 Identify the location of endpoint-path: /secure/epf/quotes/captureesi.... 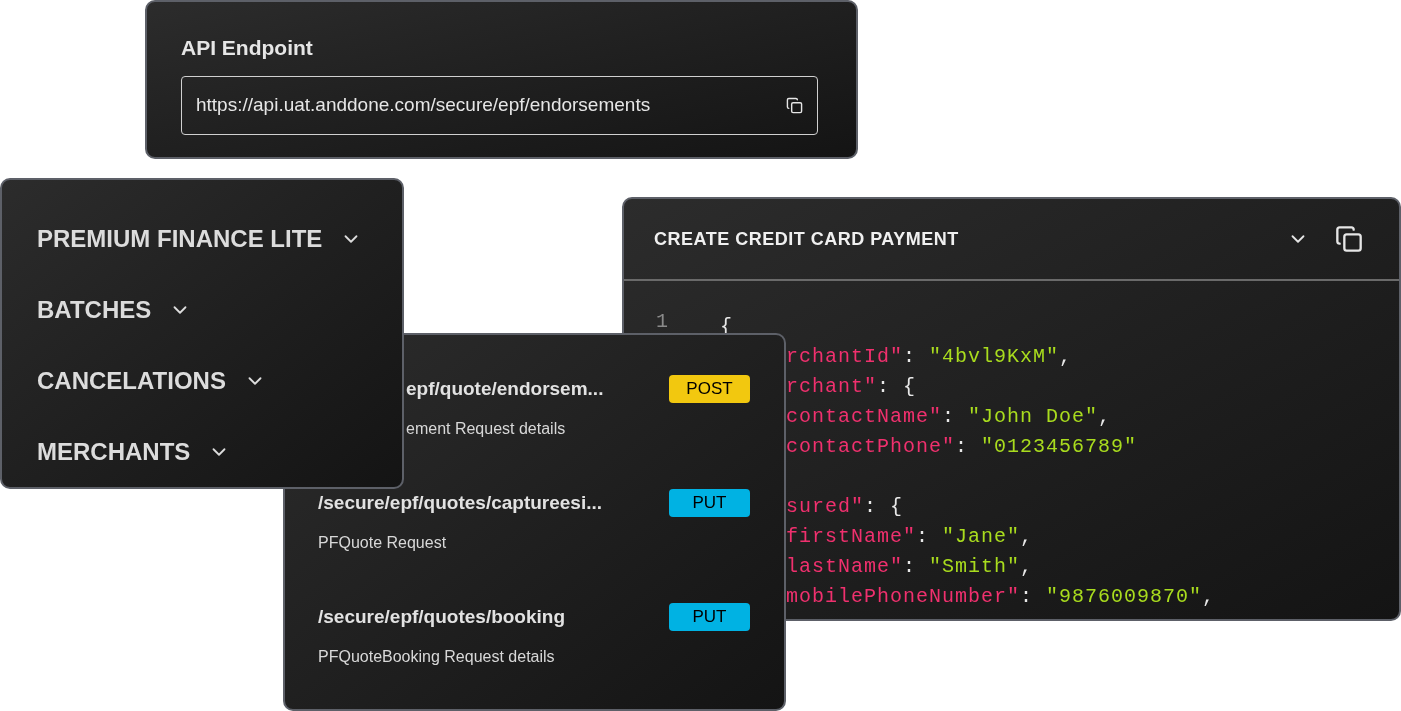
(460, 503).